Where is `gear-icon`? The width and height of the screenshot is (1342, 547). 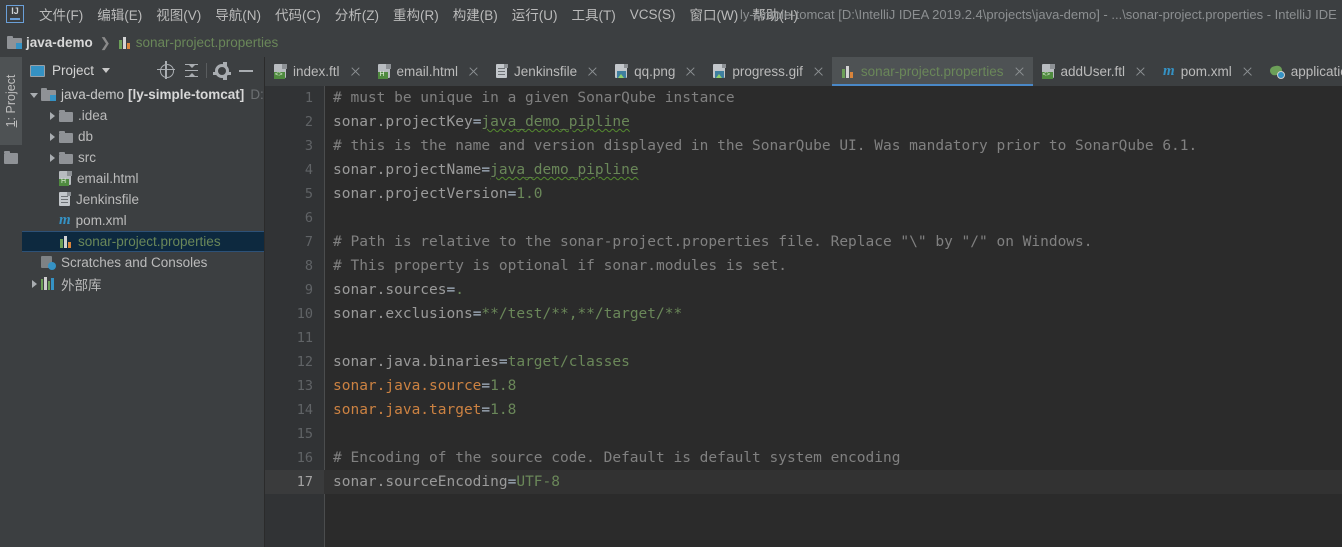
gear-icon is located at coordinates (222, 71).